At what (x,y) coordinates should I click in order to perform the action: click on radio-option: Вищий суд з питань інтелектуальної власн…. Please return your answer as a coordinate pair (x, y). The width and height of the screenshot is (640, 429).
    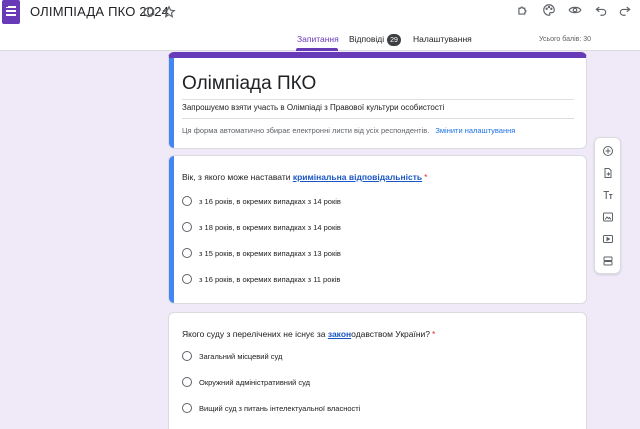
    Looking at the image, I should click on (271, 408).